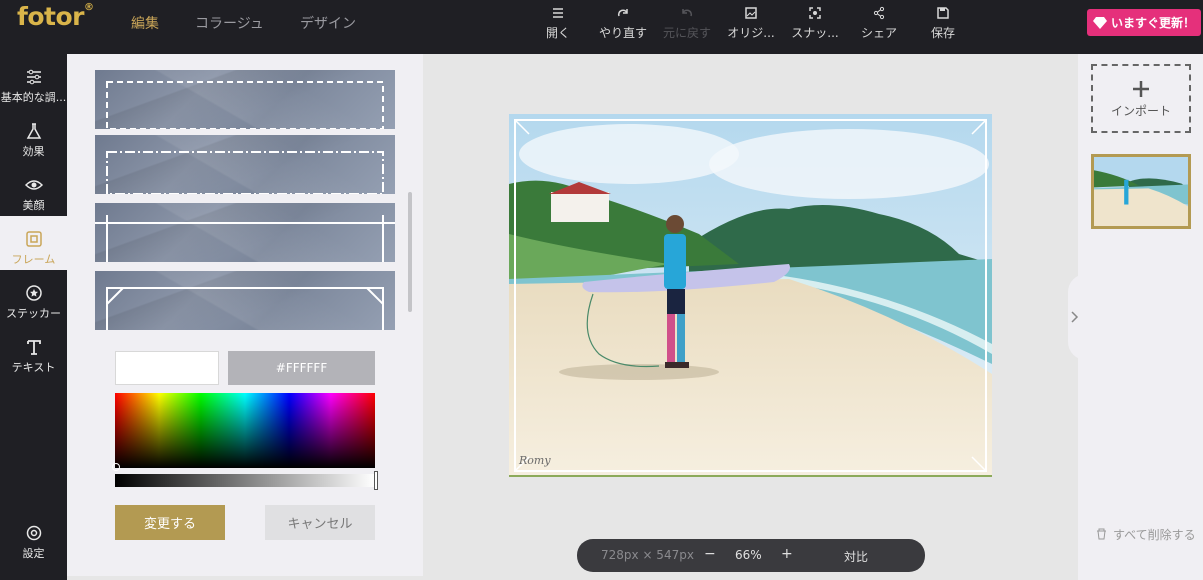 The height and width of the screenshot is (580, 1203). What do you see at coordinates (686, 33) in the screenshot?
I see `undo-label: 元に戻す` at bounding box center [686, 33].